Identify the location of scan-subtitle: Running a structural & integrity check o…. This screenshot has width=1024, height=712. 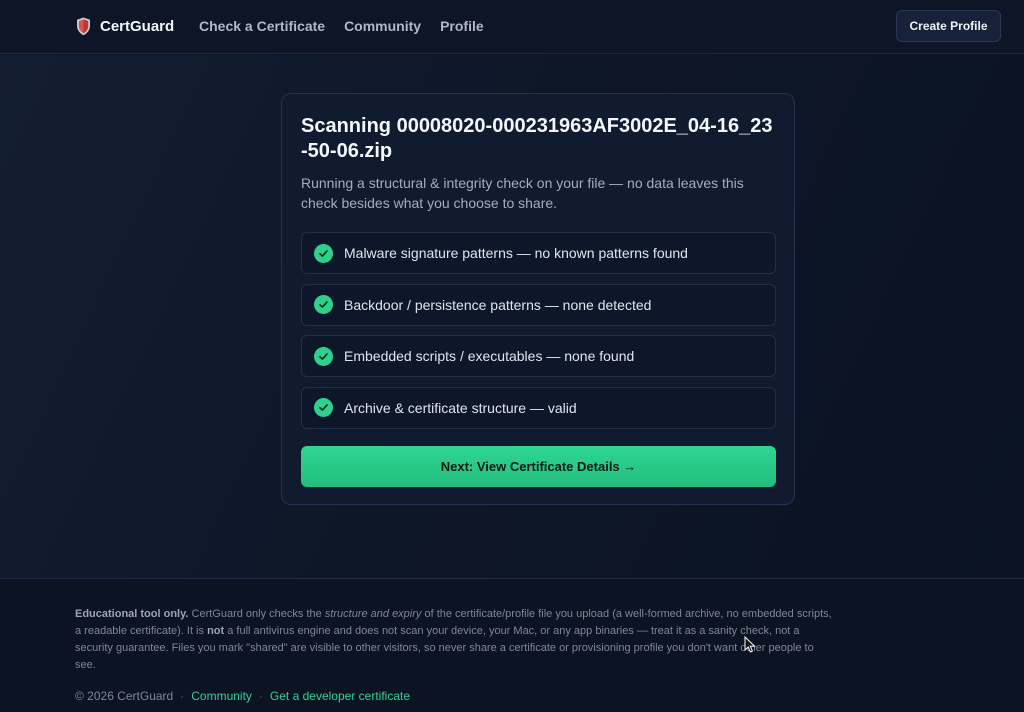
(522, 193).